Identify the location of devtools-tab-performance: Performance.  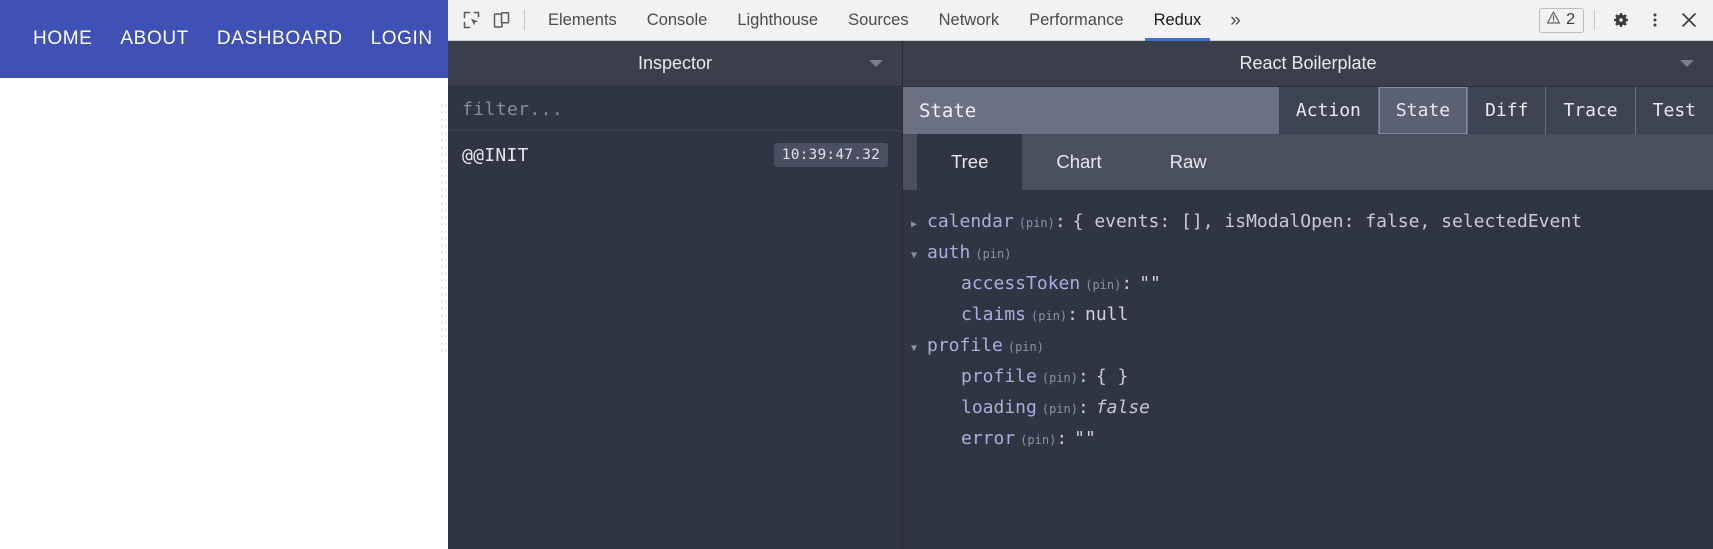
(1076, 20).